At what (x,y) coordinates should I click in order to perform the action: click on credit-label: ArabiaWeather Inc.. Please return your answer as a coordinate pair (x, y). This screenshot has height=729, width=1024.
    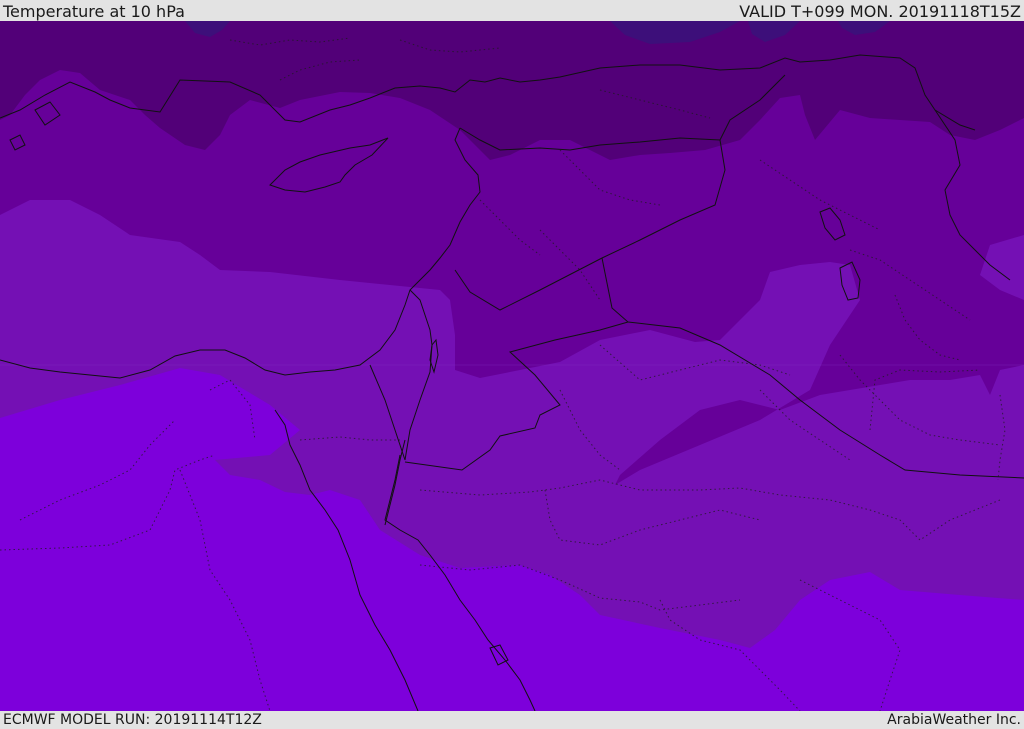
    Looking at the image, I should click on (954, 720).